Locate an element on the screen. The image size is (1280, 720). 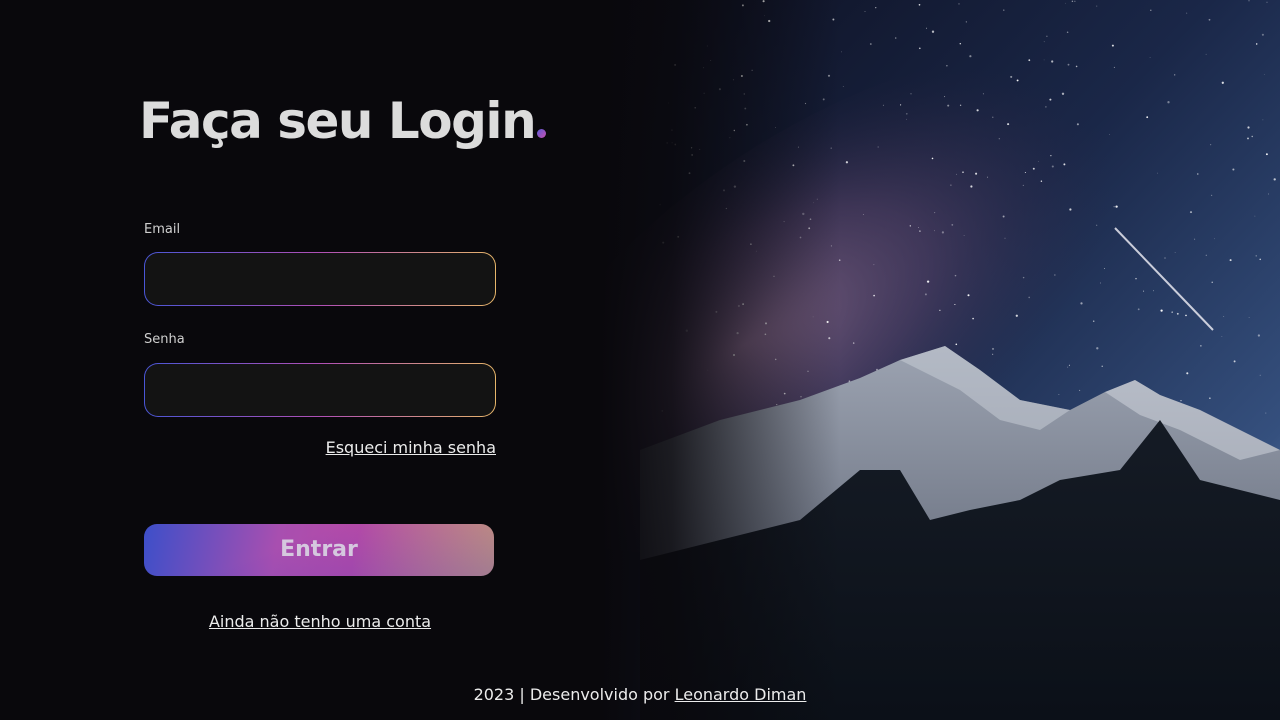
signup-container: Ainda não tenho uma conta is located at coordinates (320, 621).